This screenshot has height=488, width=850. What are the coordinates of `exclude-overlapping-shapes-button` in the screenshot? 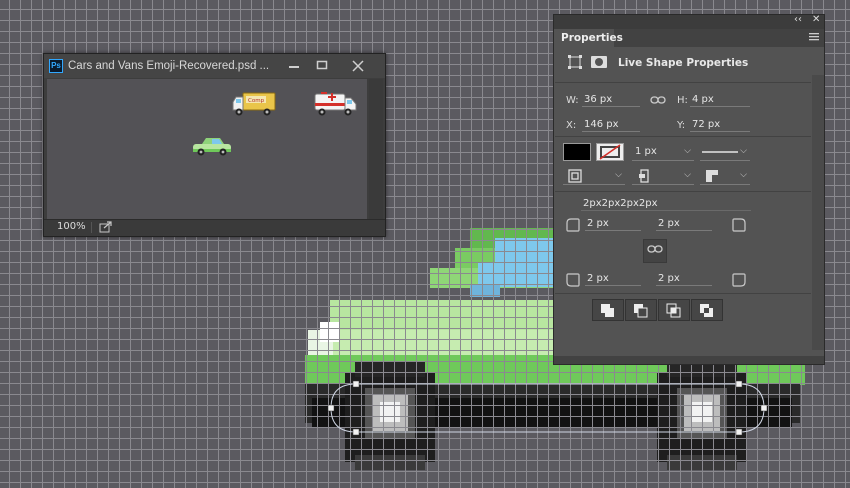 It's located at (707, 310).